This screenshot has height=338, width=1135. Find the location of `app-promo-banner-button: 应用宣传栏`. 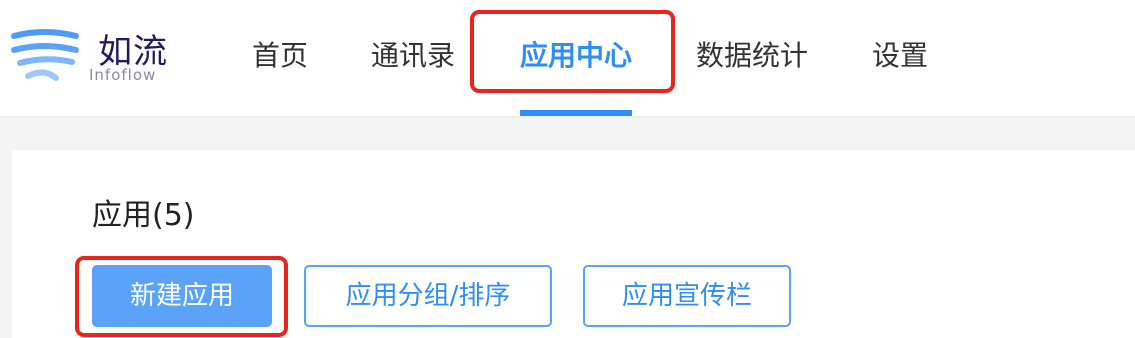

app-promo-banner-button: 应用宣传栏 is located at coordinates (687, 296).